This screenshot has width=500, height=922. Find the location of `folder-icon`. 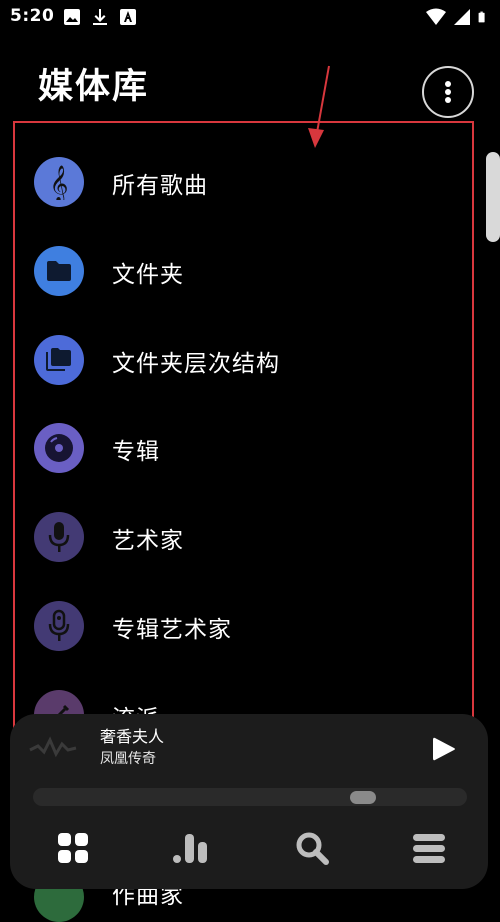

folder-icon is located at coordinates (59, 271).